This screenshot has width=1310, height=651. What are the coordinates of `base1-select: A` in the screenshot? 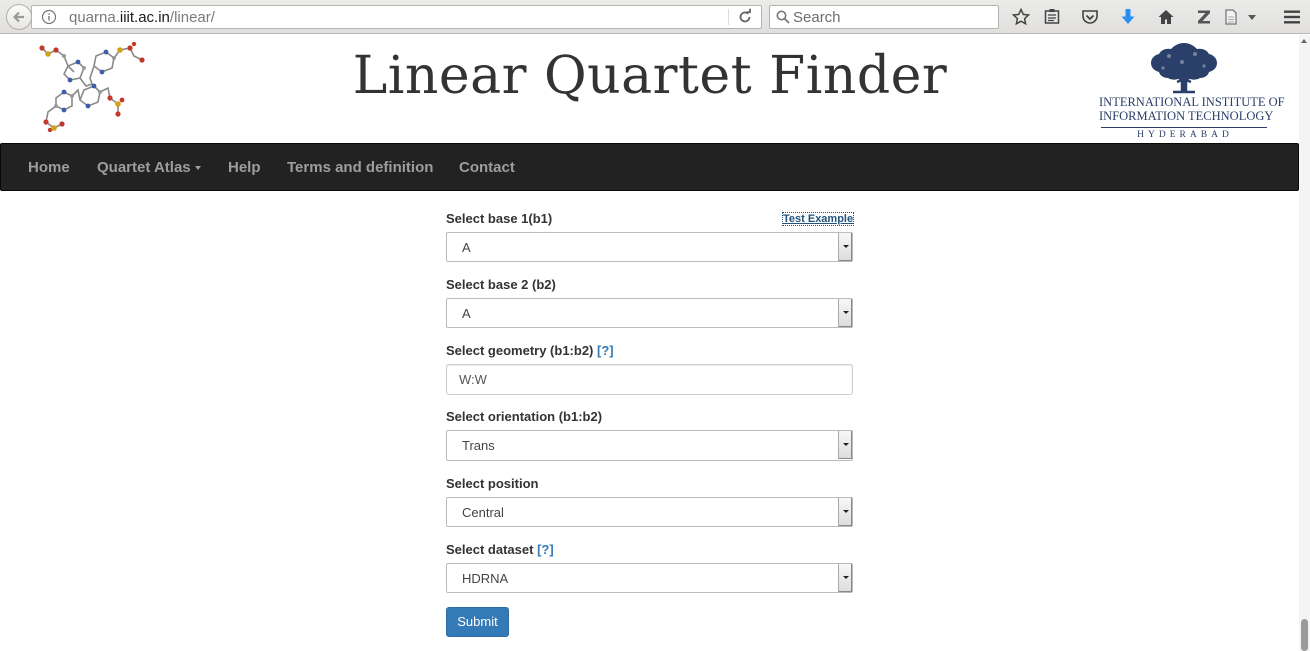 It's located at (649, 247).